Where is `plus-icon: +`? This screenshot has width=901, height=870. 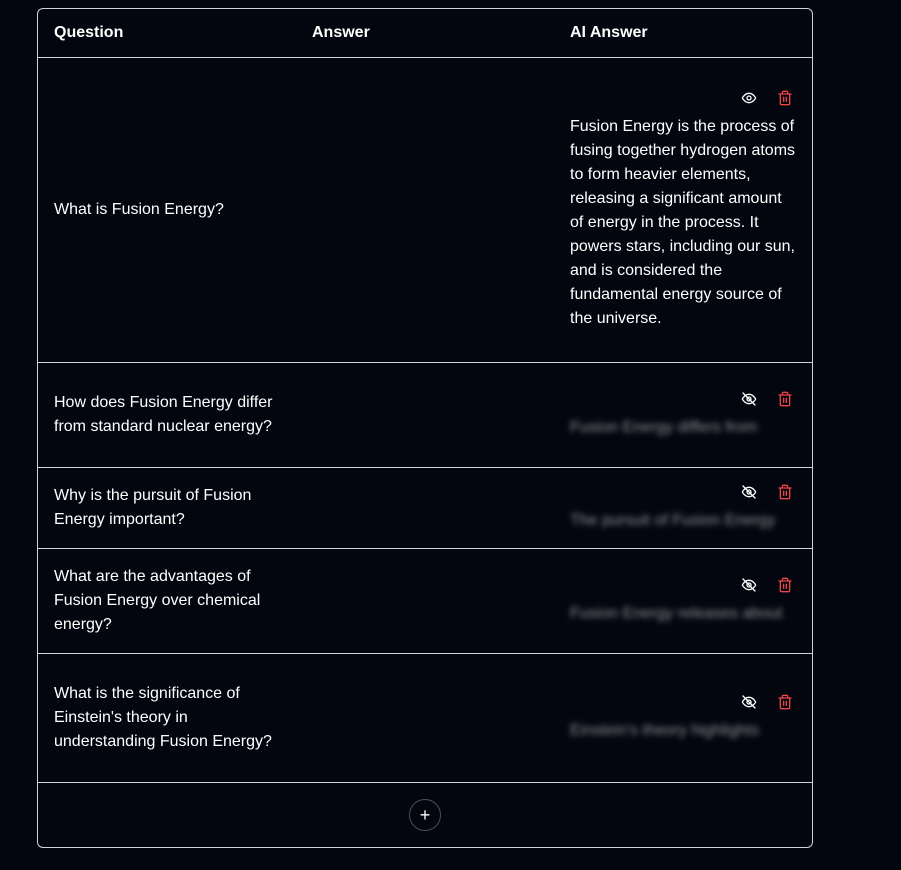 plus-icon: + is located at coordinates (425, 814).